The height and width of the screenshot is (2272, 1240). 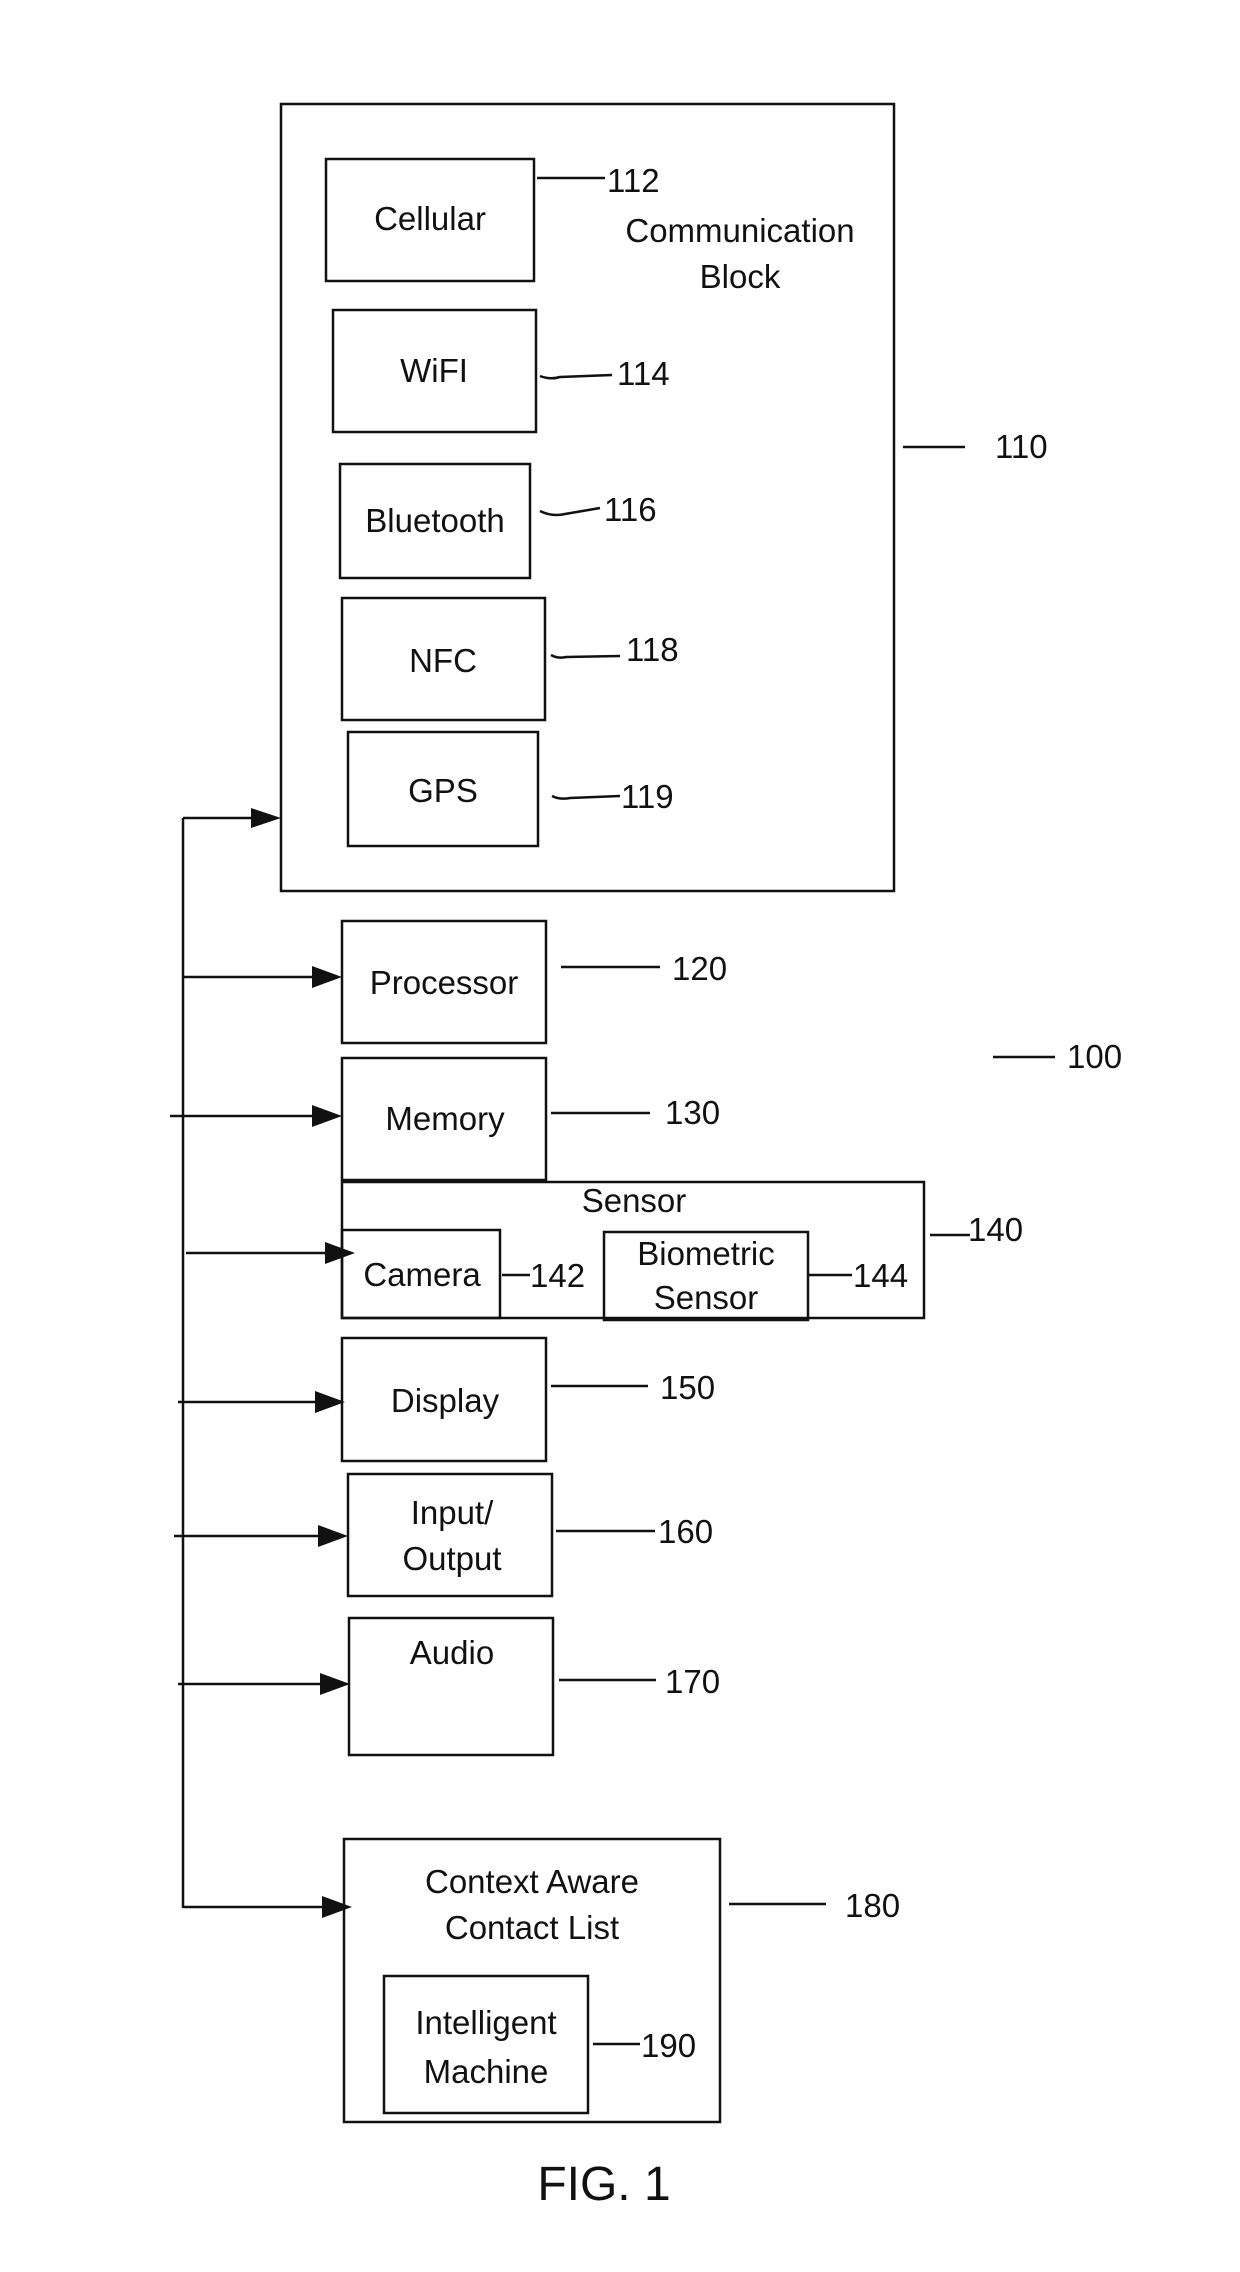 I want to click on ref-112: 112, so click(x=633, y=180).